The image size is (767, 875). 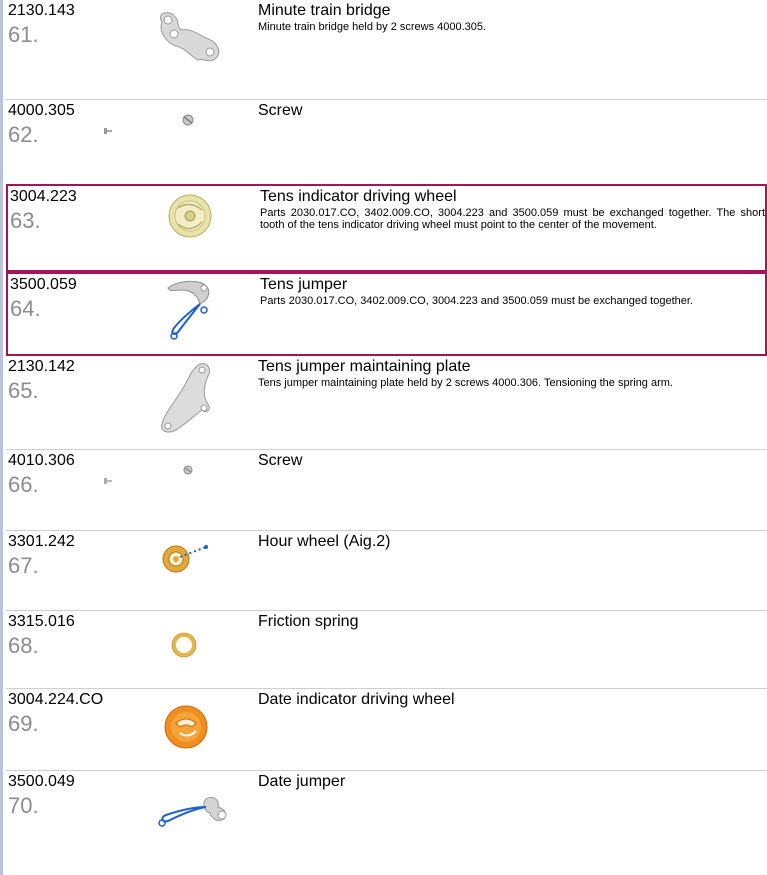 I want to click on part-title: Date jumper, so click(x=302, y=781).